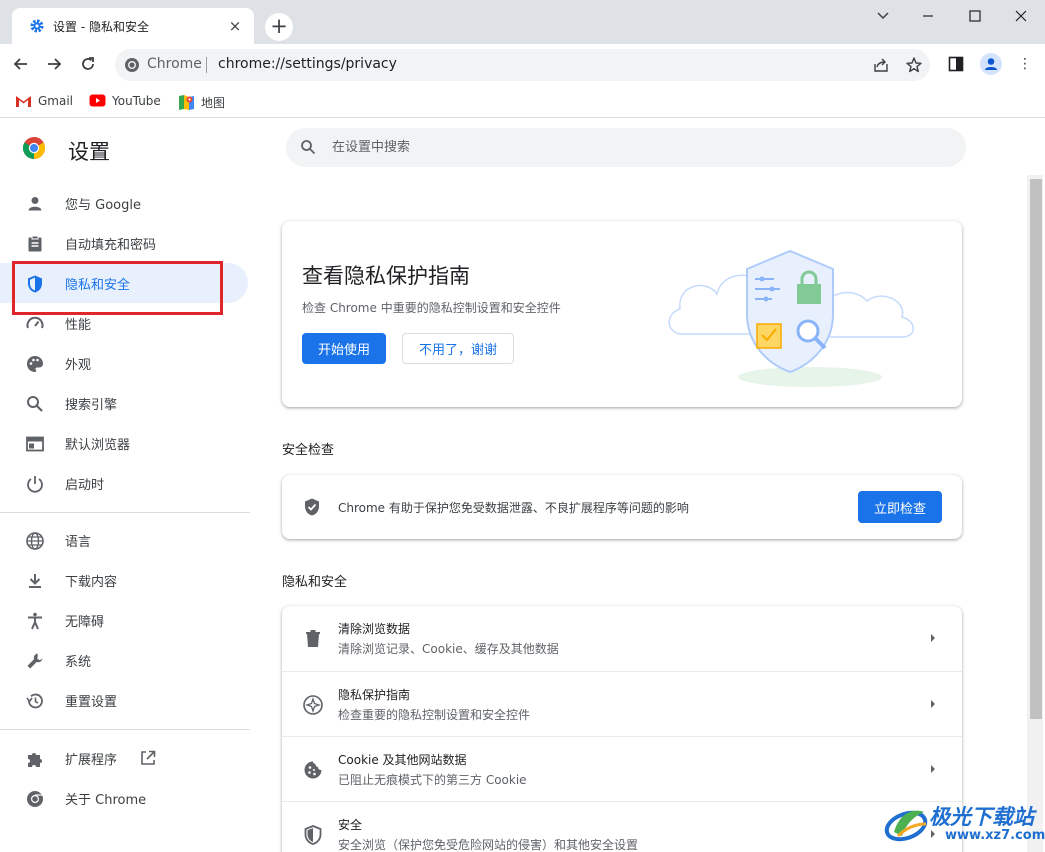 This screenshot has width=1045, height=852. I want to click on cookie-icon, so click(313, 770).